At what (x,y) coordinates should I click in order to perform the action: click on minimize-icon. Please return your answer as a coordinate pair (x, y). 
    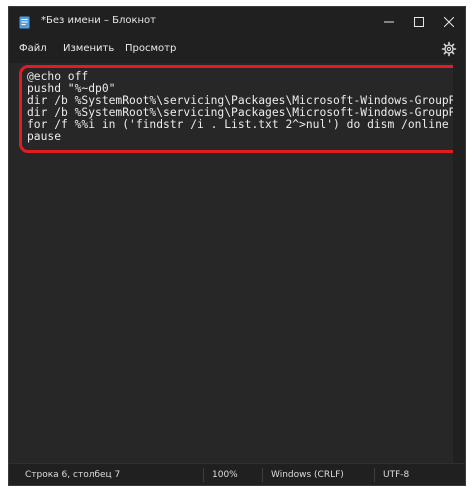
    Looking at the image, I should click on (389, 22).